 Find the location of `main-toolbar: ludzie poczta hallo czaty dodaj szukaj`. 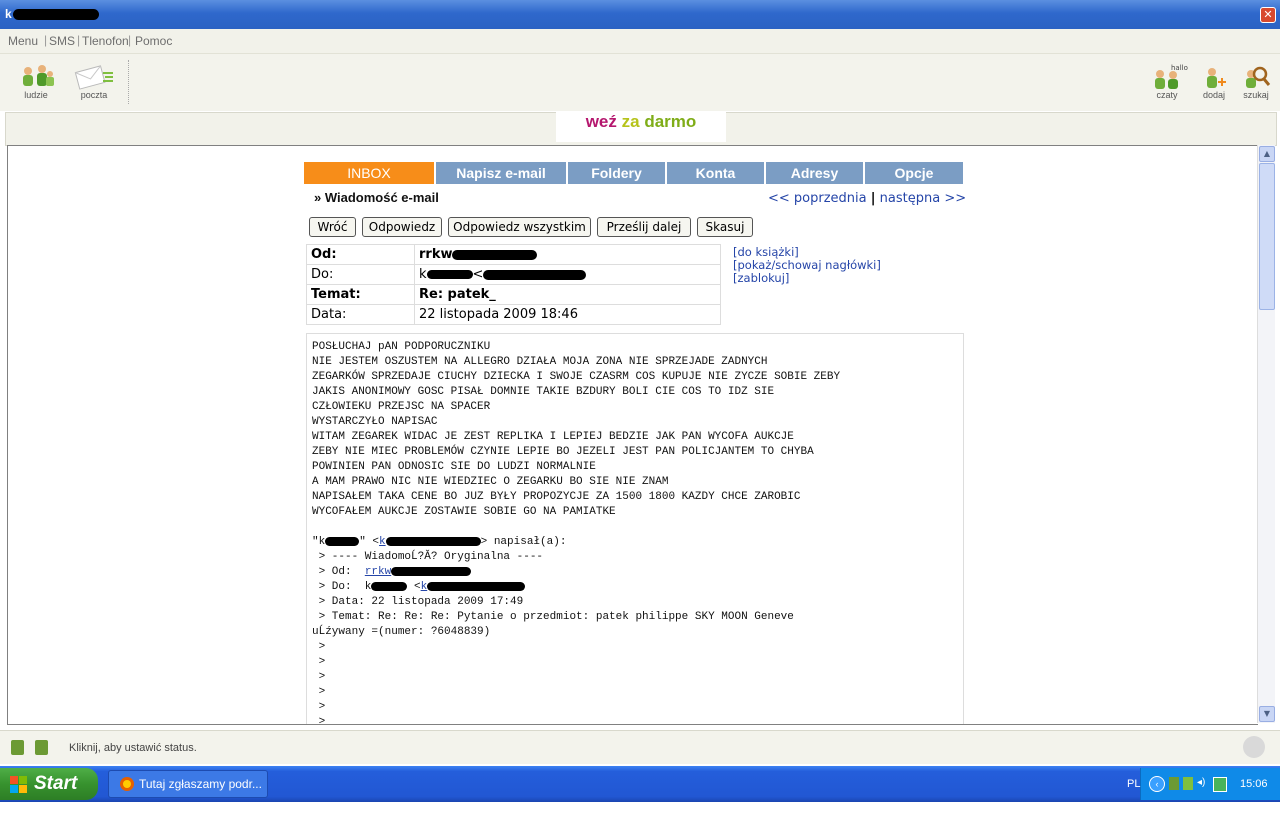

main-toolbar: ludzie poczta hallo czaty dodaj szukaj is located at coordinates (640, 82).